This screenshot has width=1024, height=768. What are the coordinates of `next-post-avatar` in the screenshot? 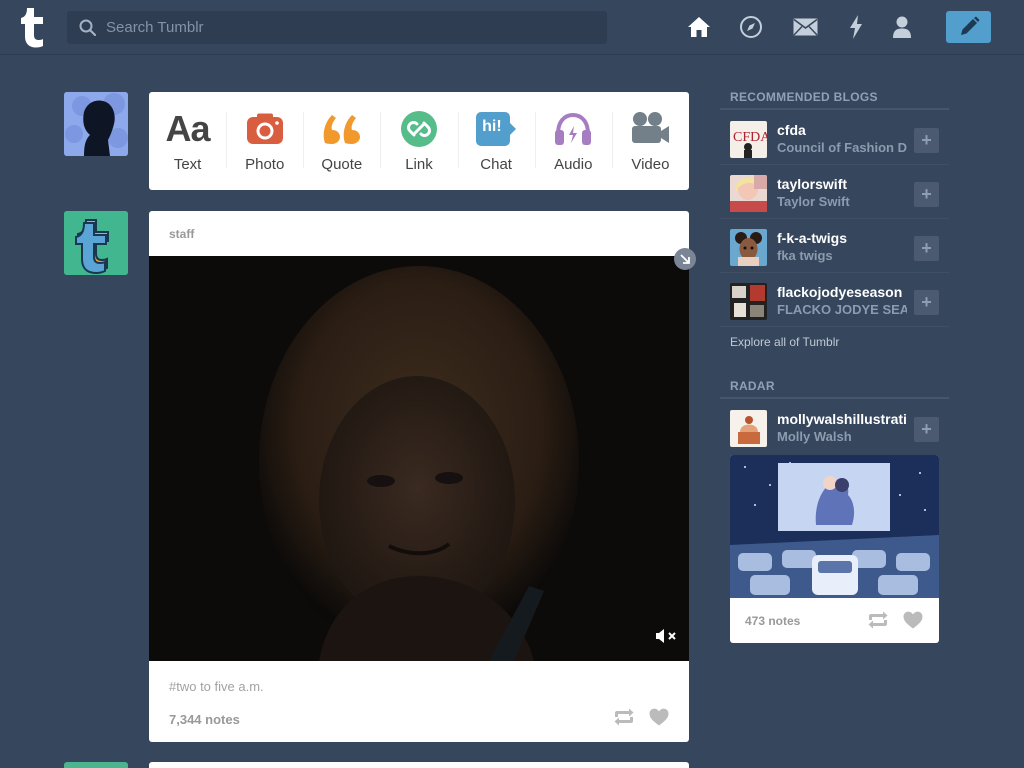 It's located at (96, 765).